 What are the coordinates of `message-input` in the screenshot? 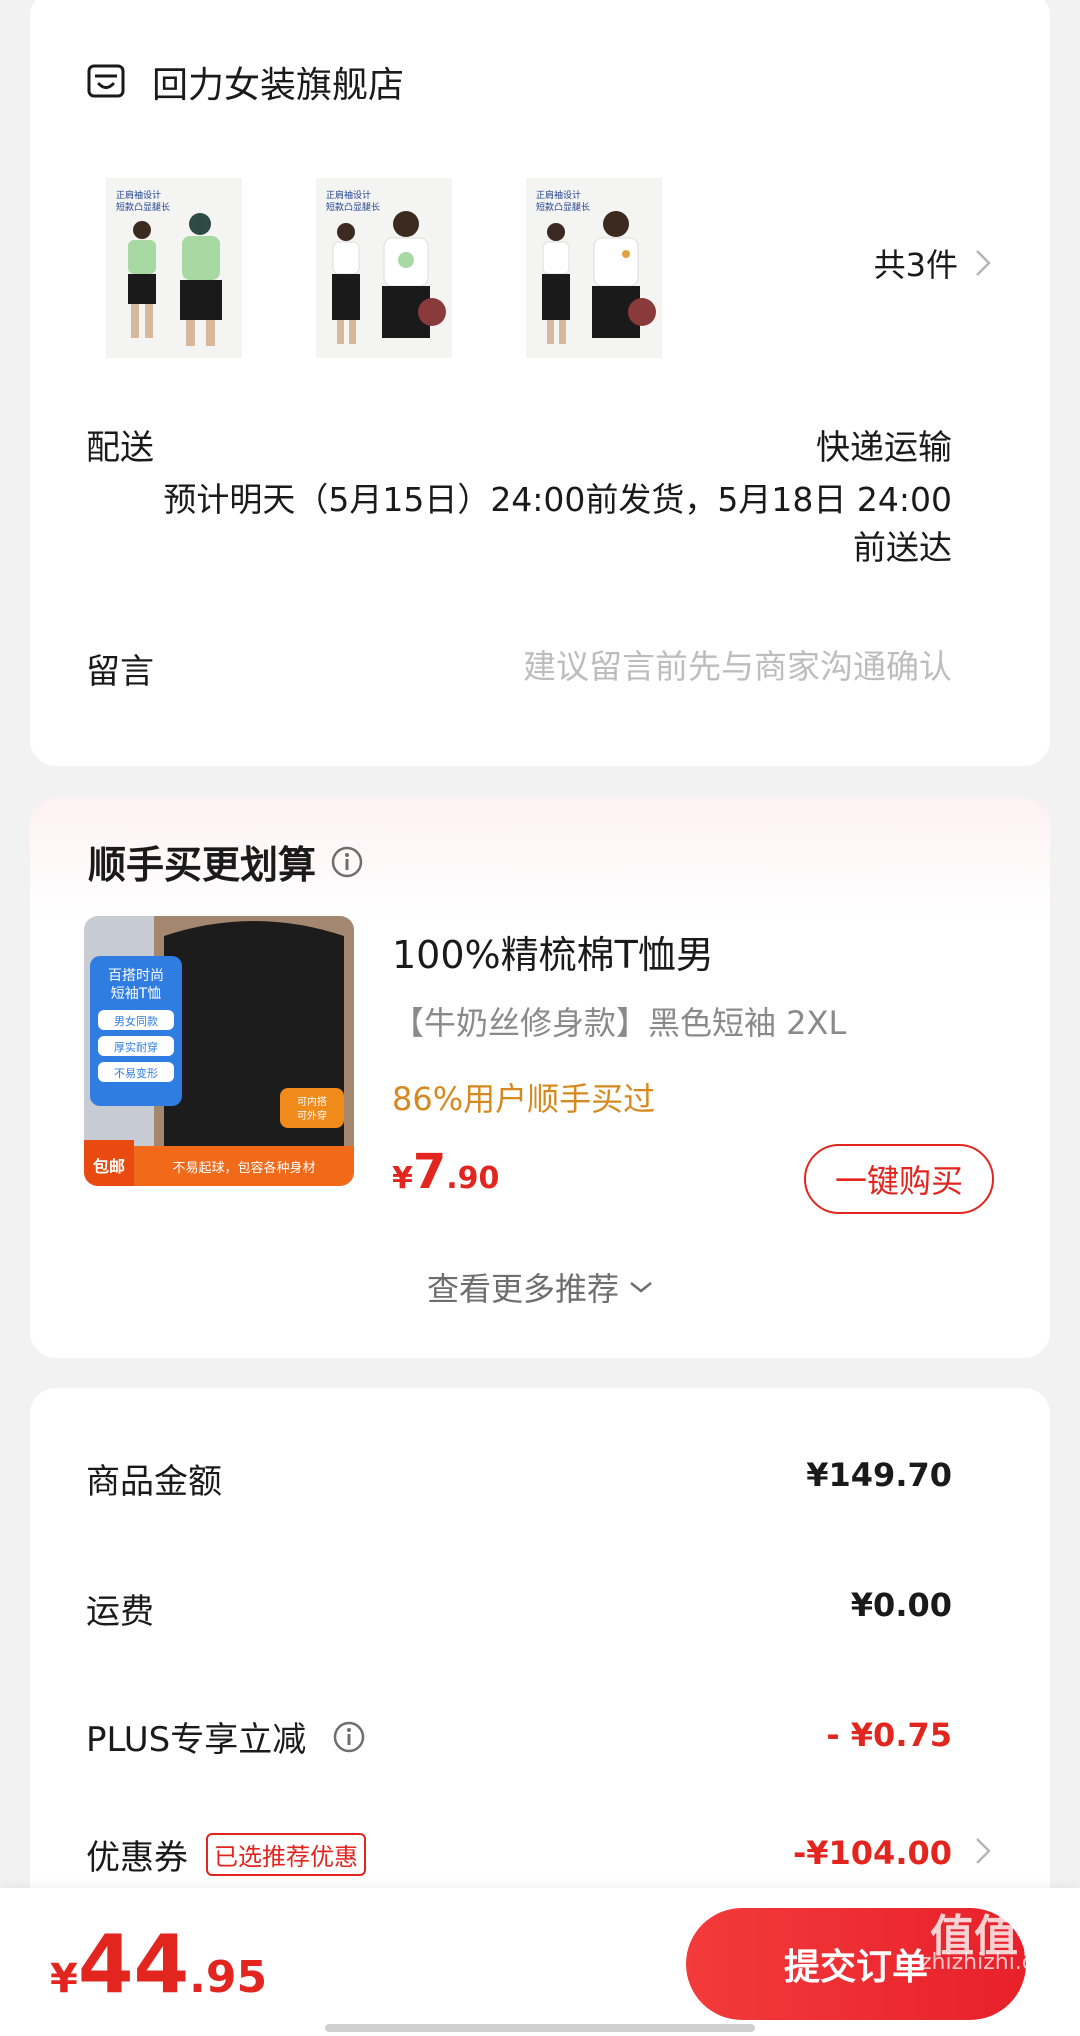 It's located at (672, 666).